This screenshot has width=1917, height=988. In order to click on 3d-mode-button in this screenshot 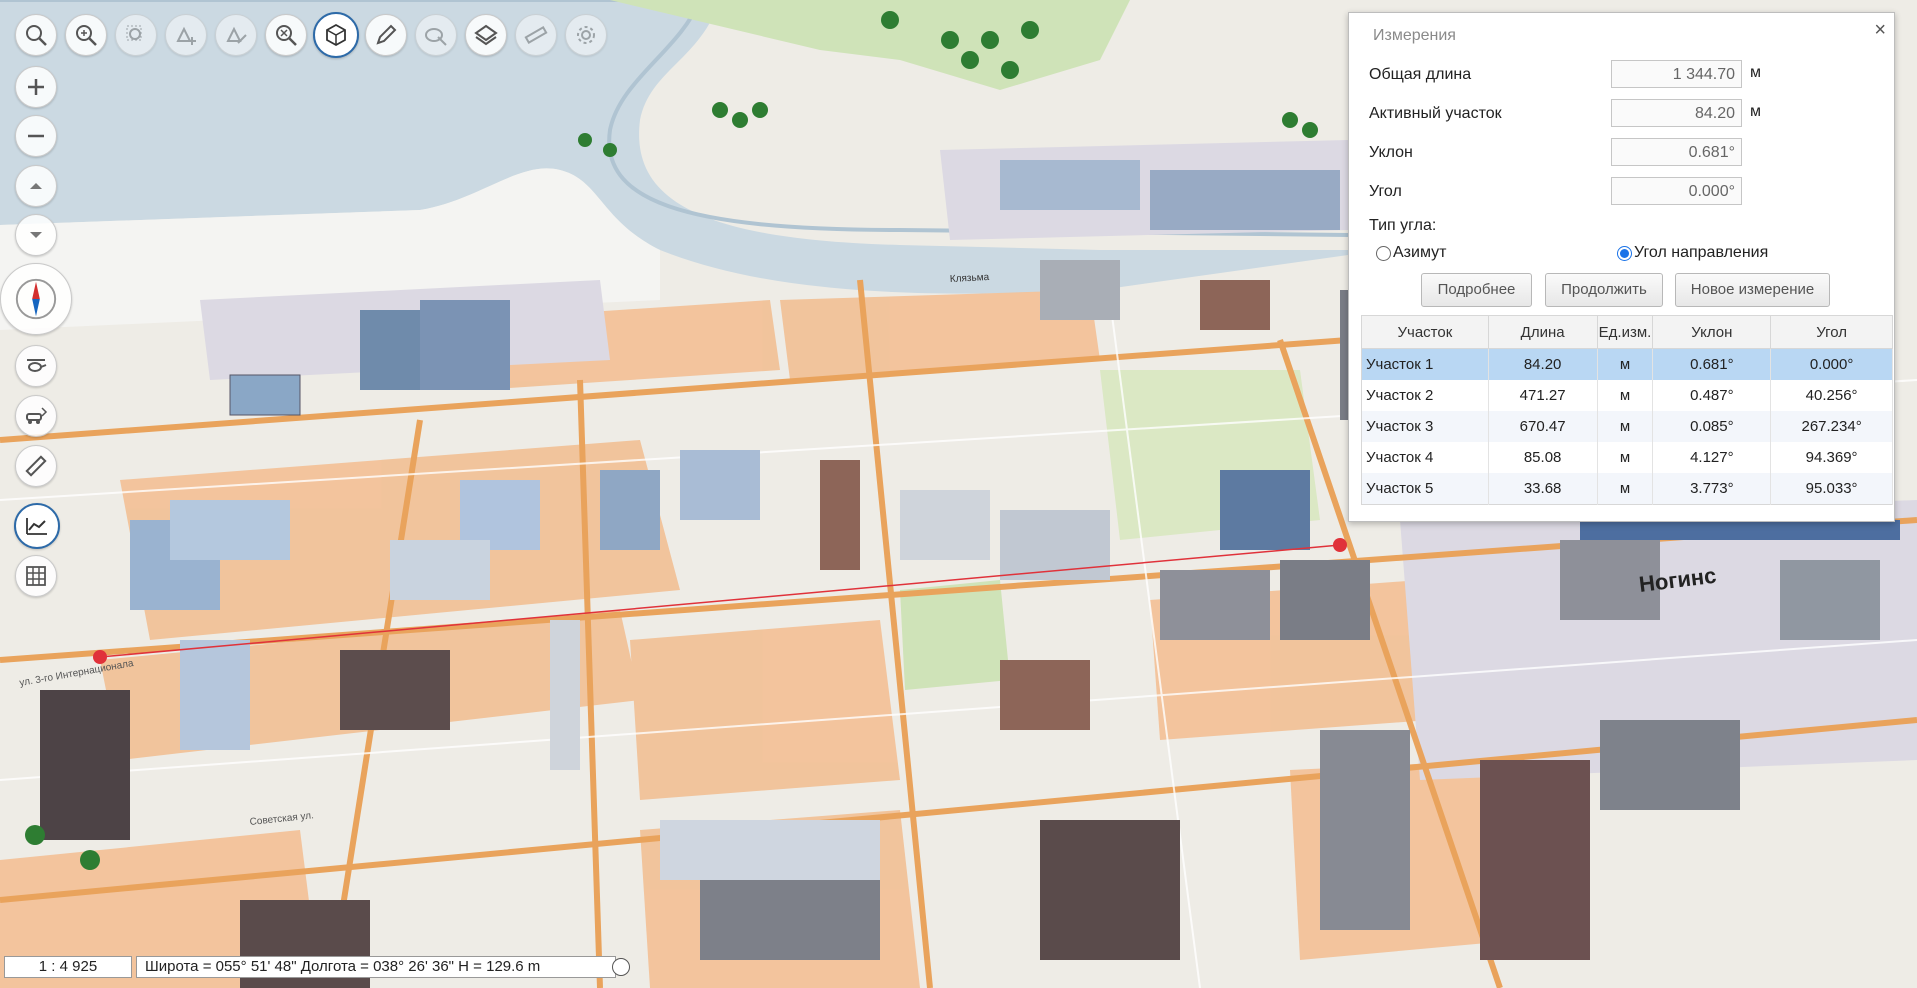, I will do `click(336, 35)`.